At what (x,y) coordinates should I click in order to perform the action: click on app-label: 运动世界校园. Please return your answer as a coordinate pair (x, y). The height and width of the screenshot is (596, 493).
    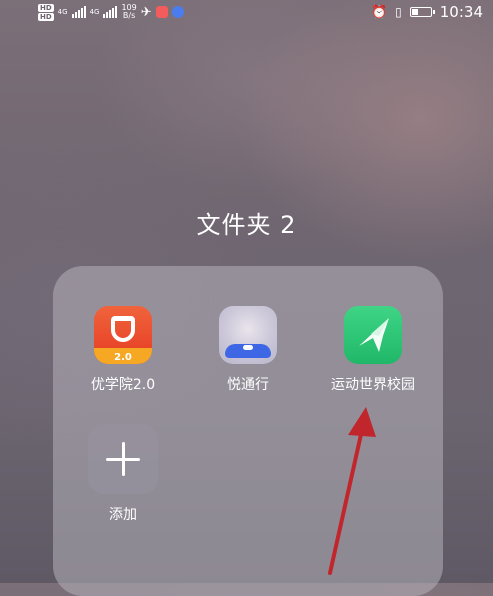
    Looking at the image, I should click on (373, 385).